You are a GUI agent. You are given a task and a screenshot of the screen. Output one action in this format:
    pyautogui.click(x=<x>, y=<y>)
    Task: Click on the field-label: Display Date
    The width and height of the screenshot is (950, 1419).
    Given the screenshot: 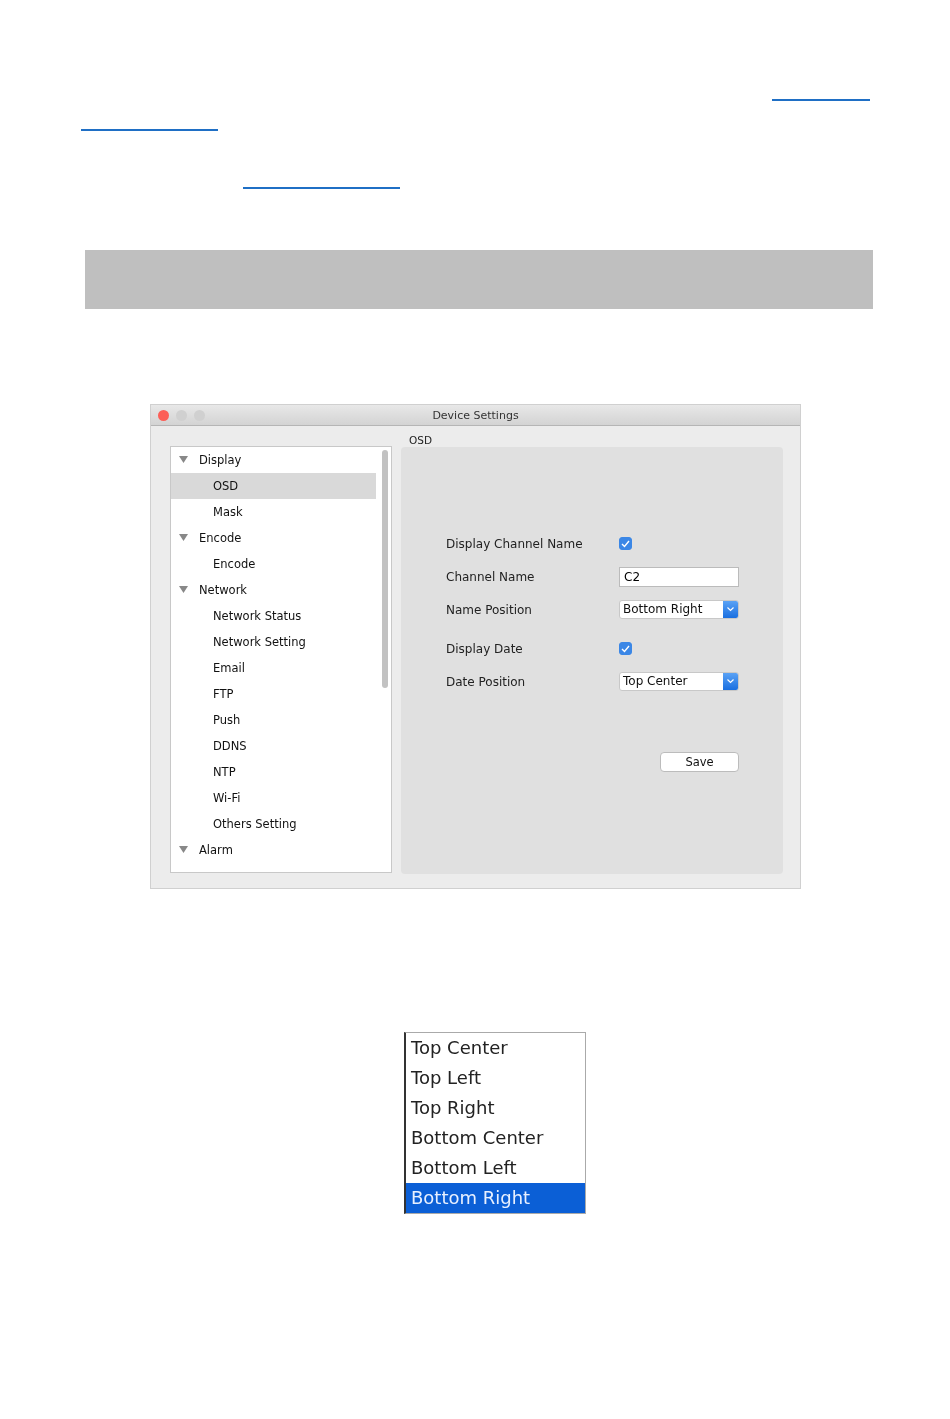 What is the action you would take?
    pyautogui.click(x=485, y=648)
    